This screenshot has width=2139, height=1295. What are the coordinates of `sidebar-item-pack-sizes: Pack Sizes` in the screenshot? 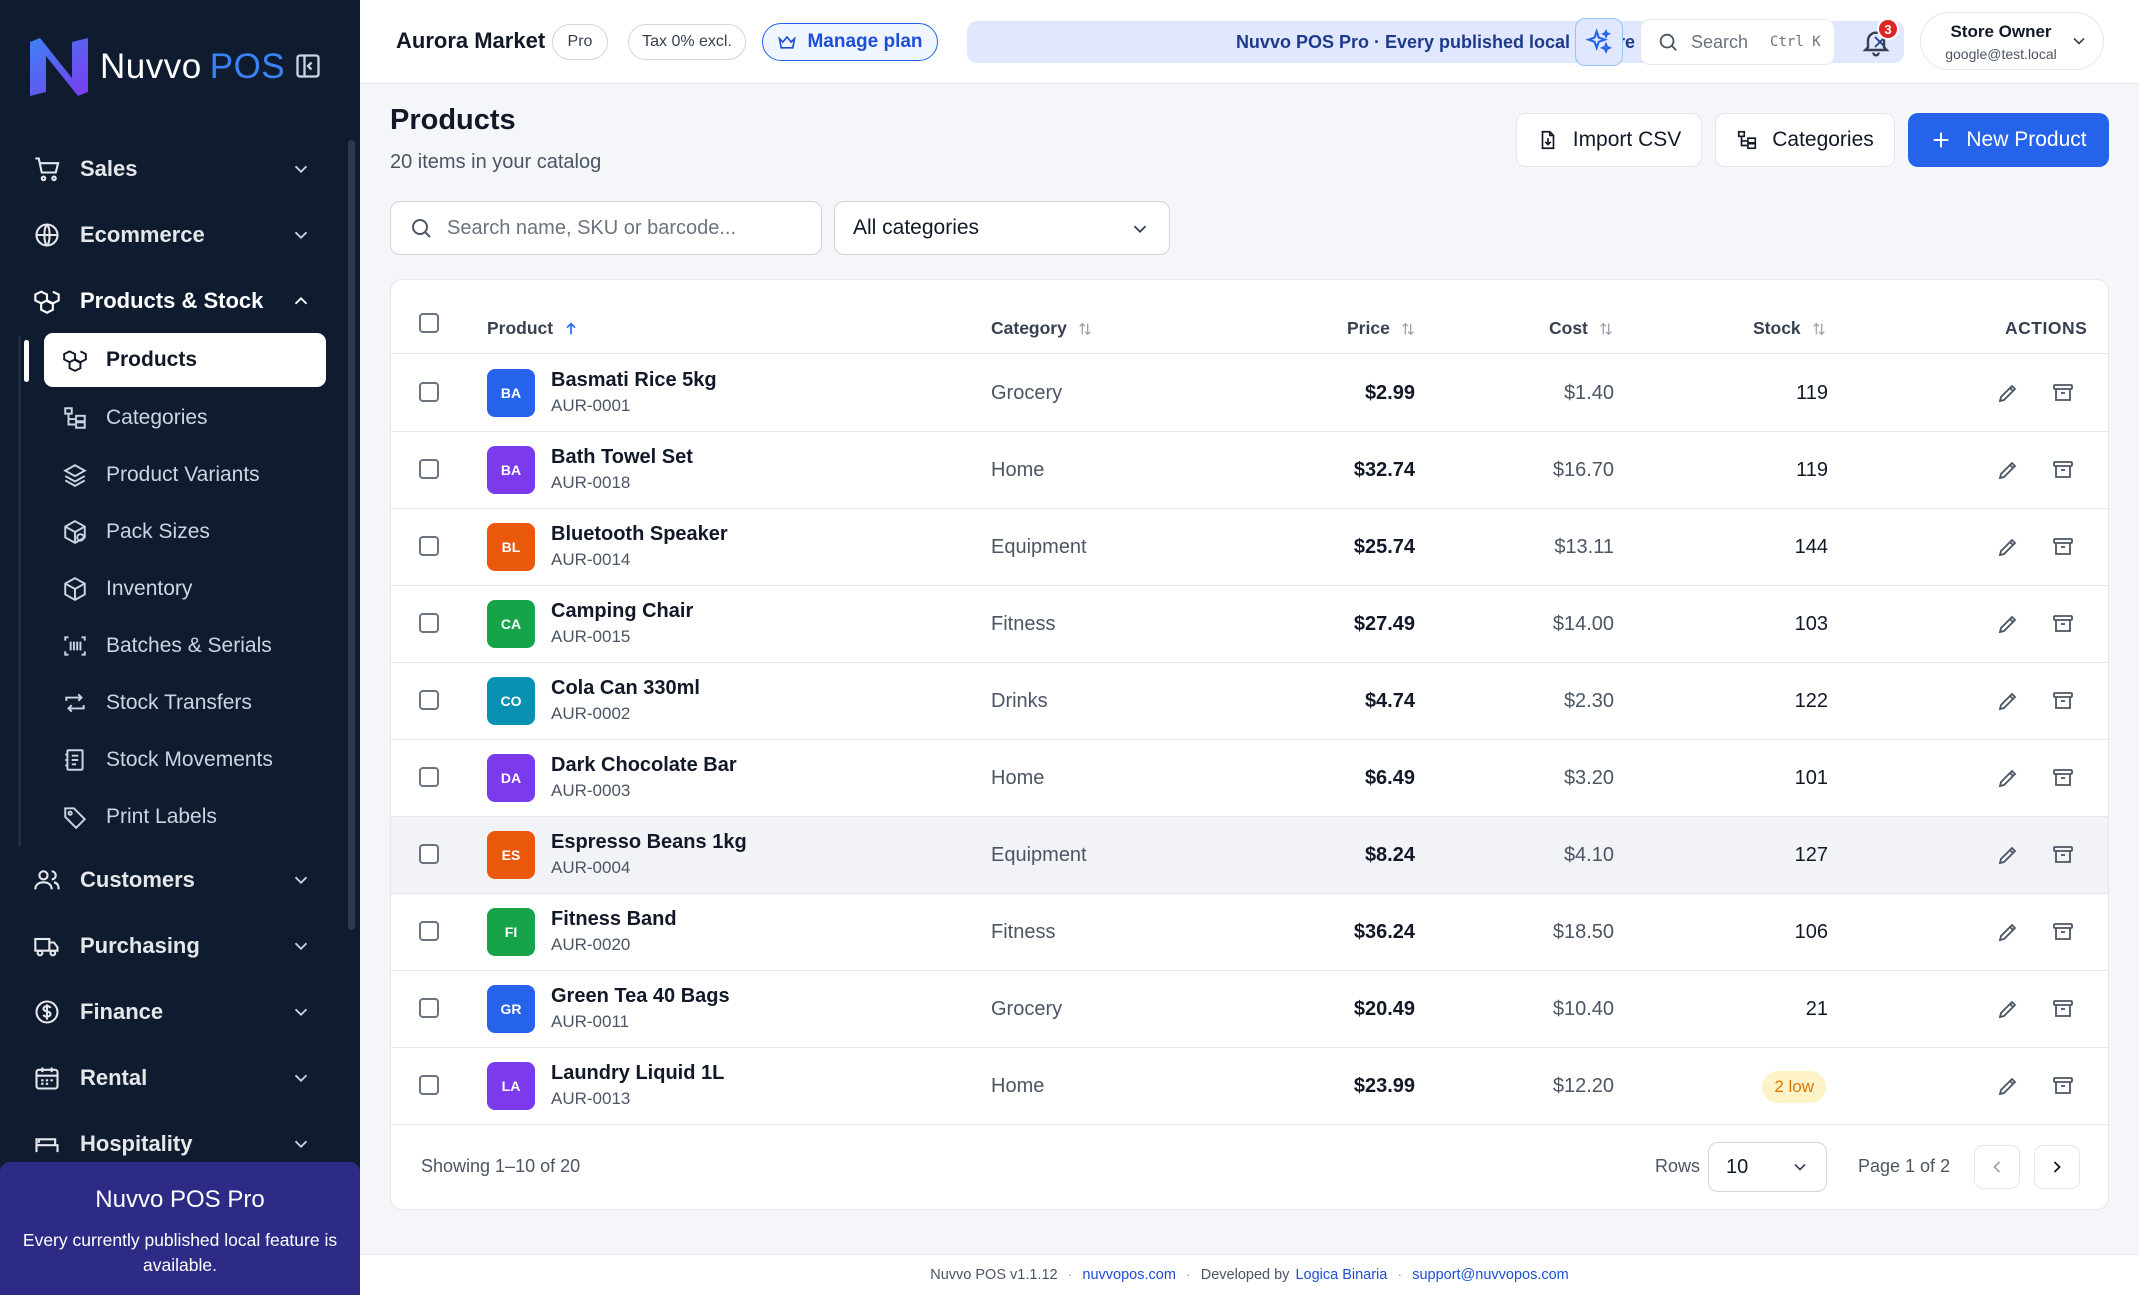 It's located at (185, 532).